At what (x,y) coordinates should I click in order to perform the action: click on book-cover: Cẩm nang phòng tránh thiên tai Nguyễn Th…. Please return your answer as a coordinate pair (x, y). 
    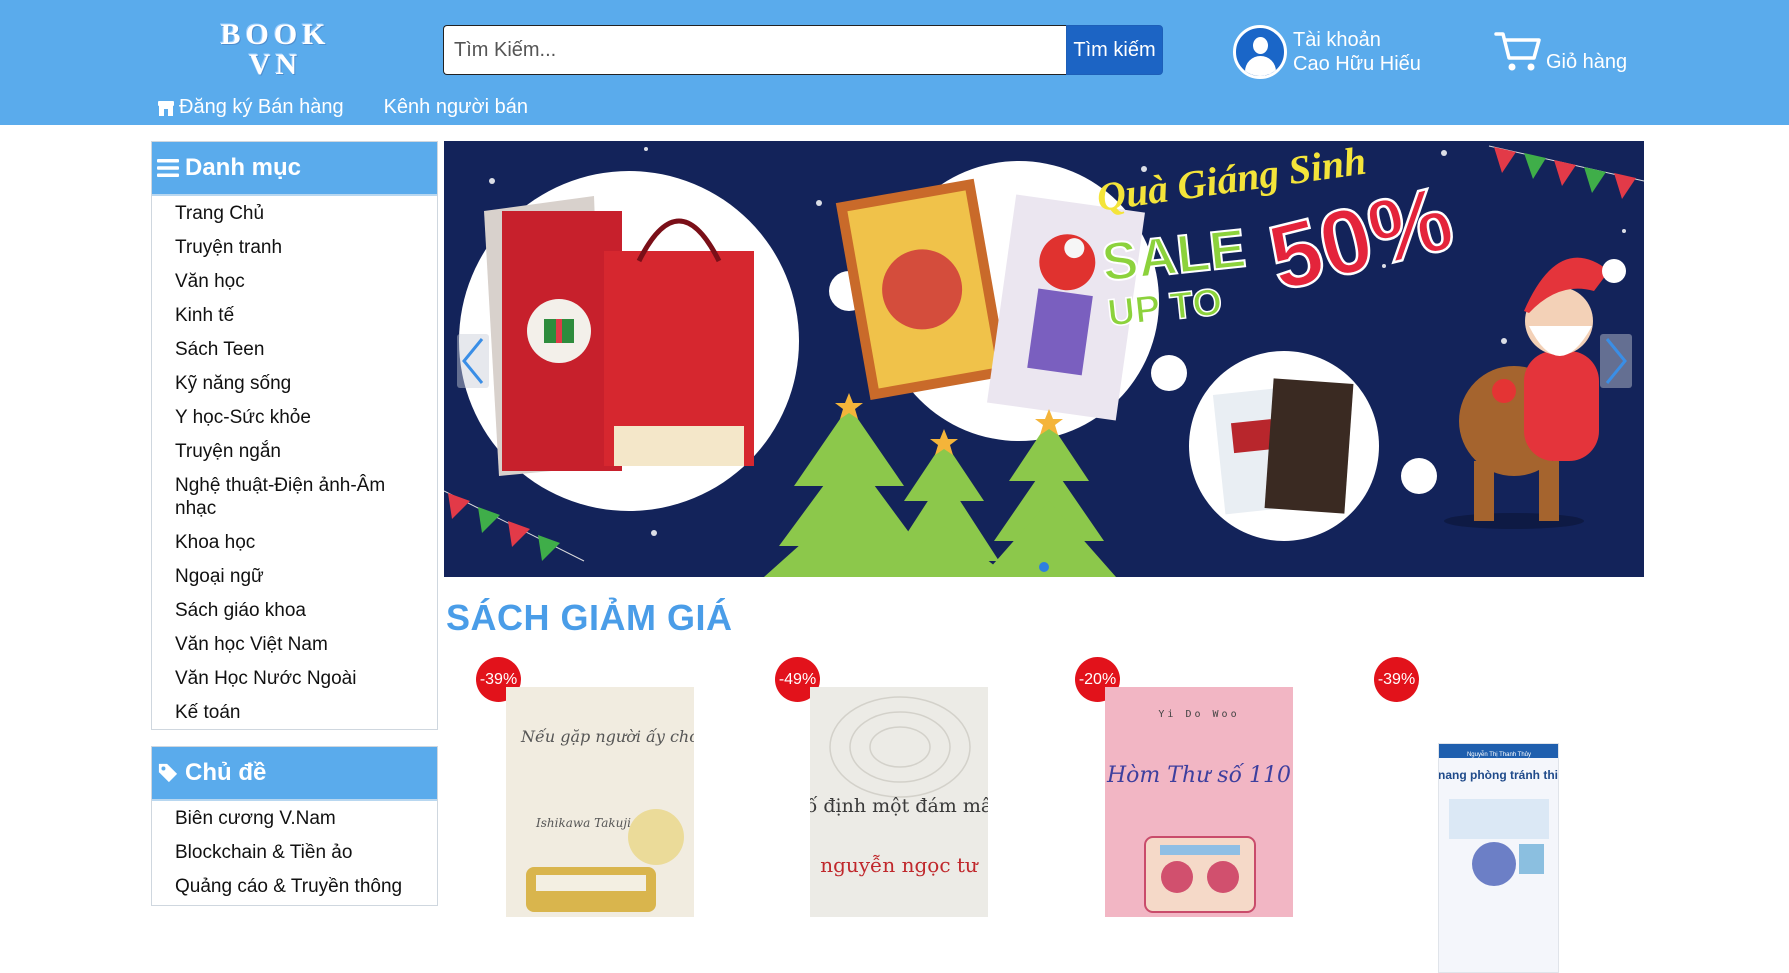
    Looking at the image, I should click on (1498, 858).